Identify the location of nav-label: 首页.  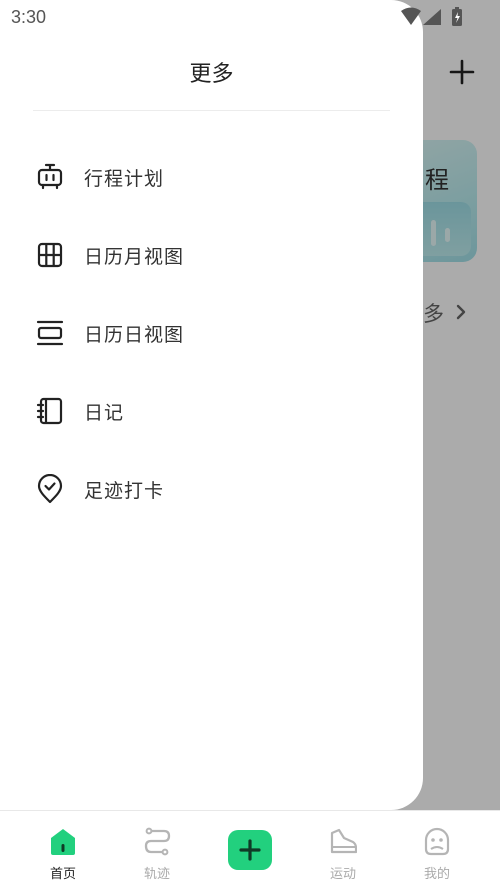
(62, 874).